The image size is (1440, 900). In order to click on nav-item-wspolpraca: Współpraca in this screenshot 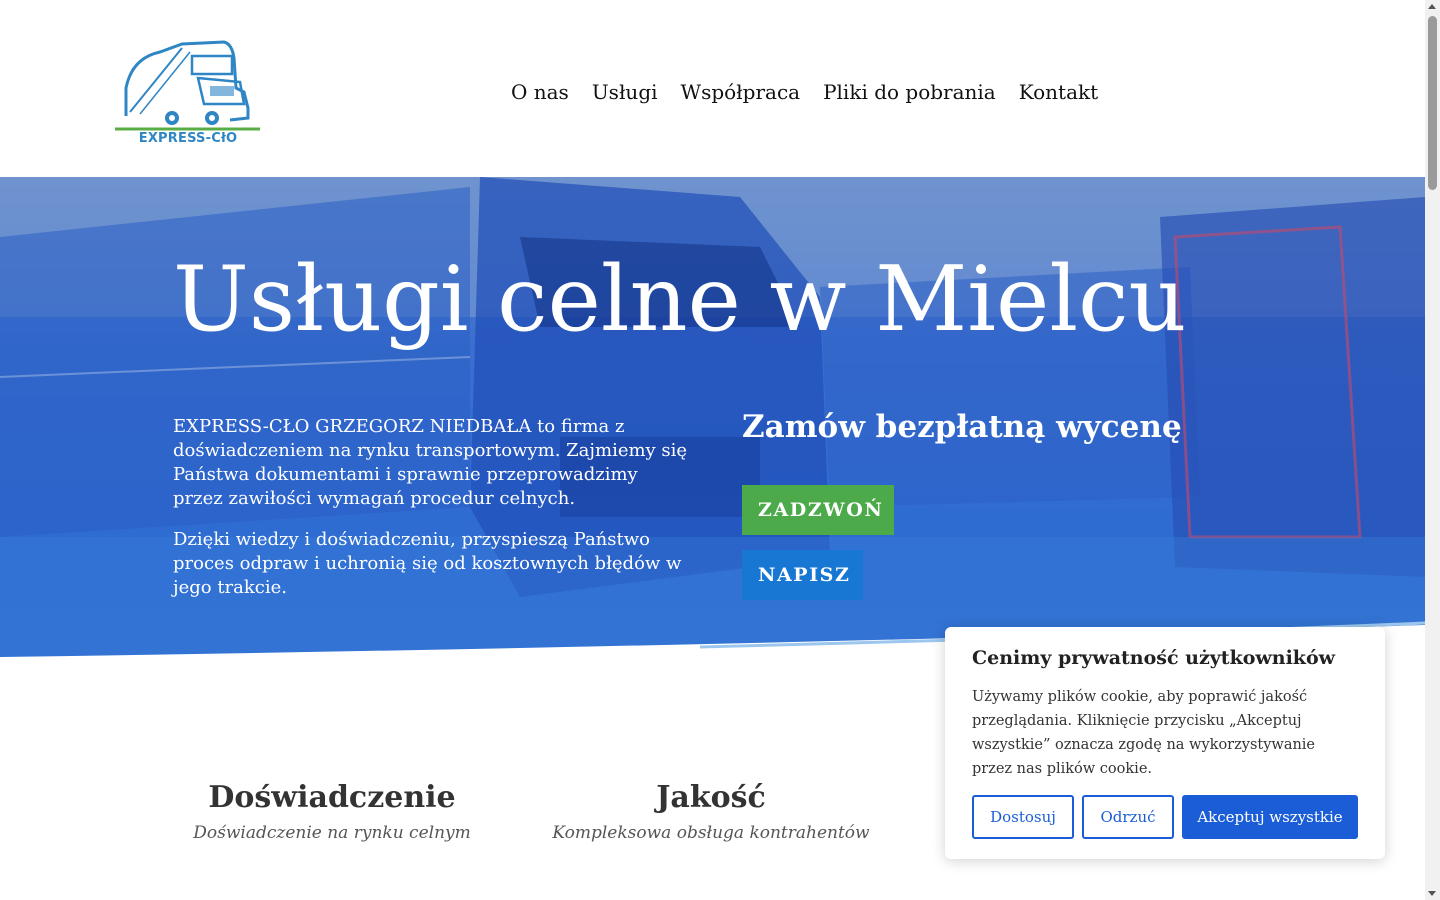, I will do `click(741, 92)`.